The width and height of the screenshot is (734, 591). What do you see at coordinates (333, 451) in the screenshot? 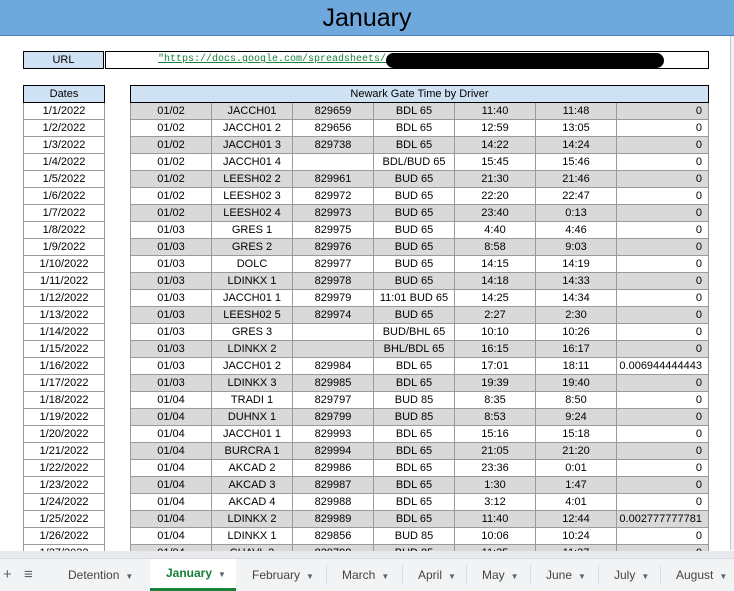
I see `load-number-cell: 829994` at bounding box center [333, 451].